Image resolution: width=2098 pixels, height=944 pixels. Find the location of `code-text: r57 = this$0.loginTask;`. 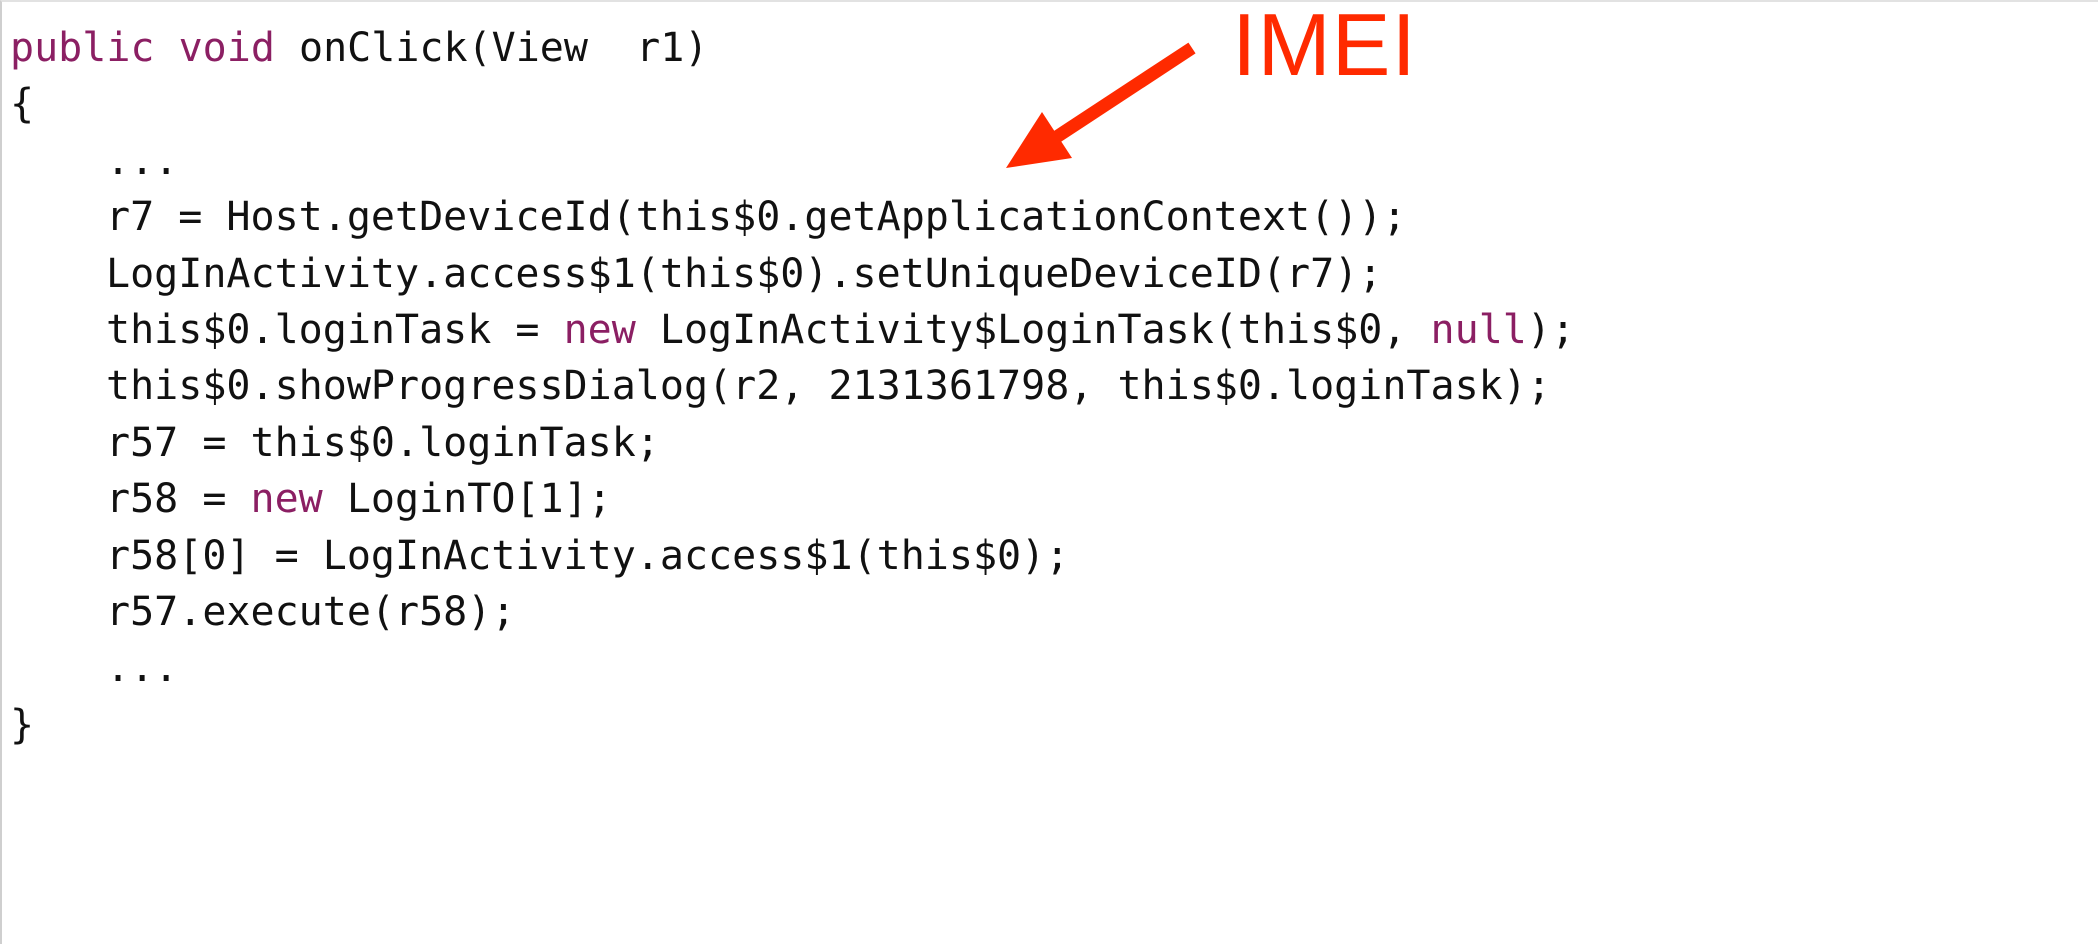

code-text: r57 = this$0.loginTask; is located at coordinates (383, 442).